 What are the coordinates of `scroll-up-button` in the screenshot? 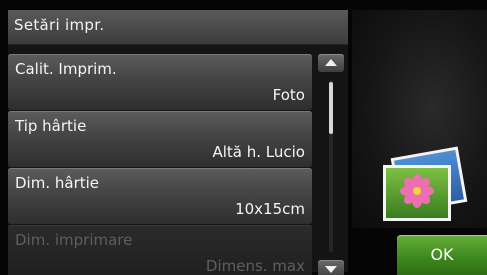 It's located at (331, 63).